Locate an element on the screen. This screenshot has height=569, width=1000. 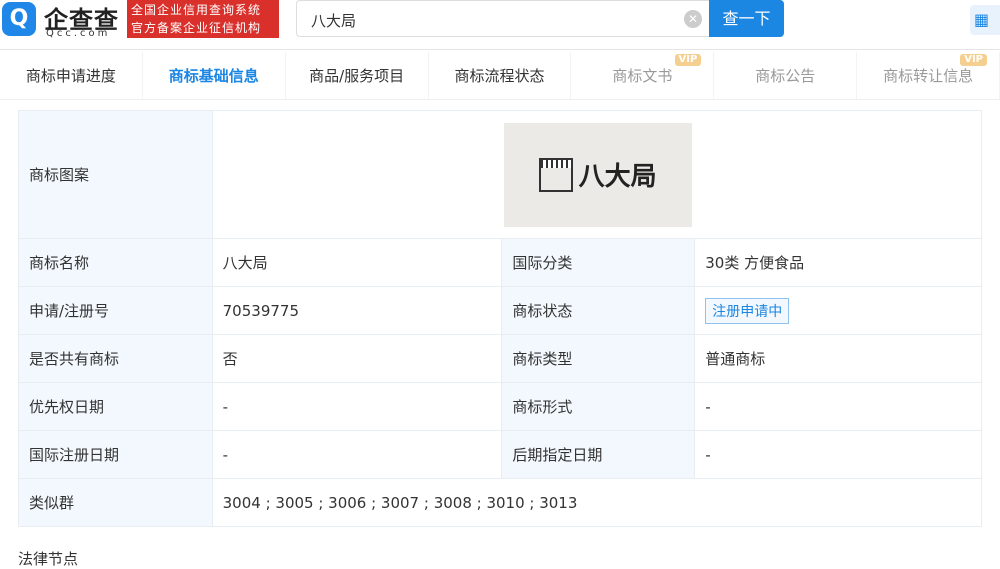
trademark-image: 八大局 is located at coordinates (597, 174).